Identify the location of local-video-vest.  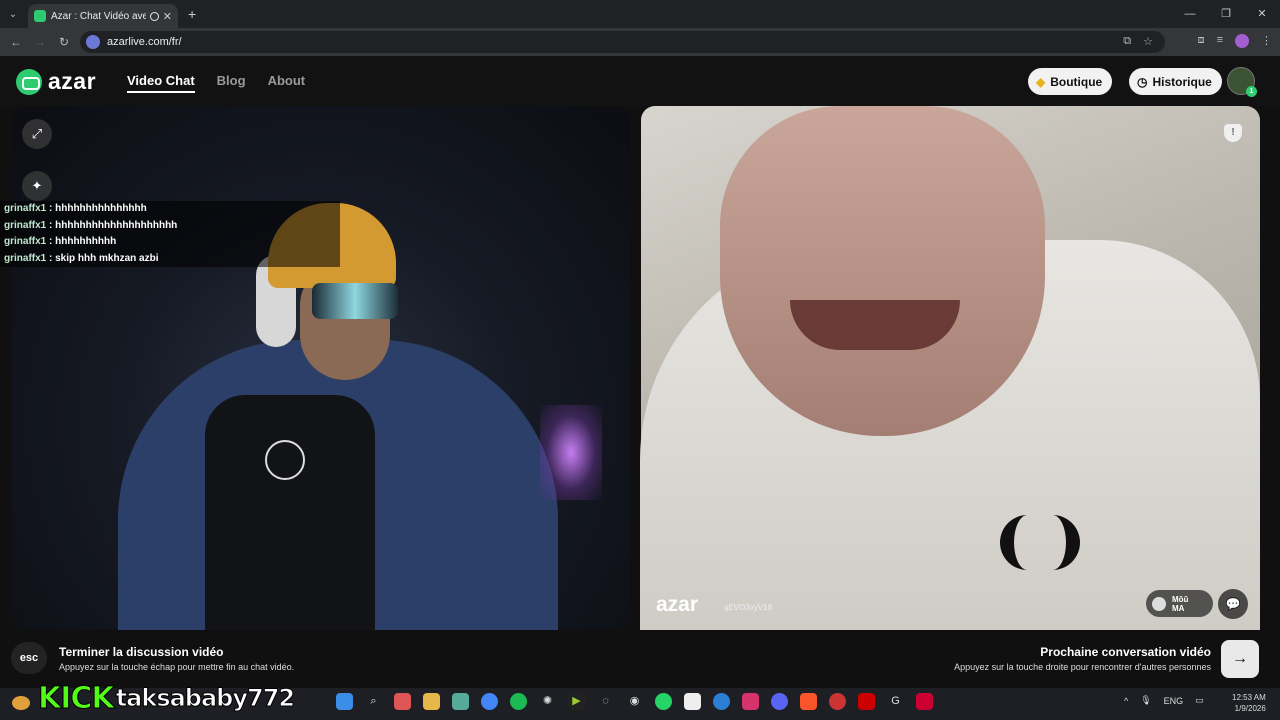
(290, 515).